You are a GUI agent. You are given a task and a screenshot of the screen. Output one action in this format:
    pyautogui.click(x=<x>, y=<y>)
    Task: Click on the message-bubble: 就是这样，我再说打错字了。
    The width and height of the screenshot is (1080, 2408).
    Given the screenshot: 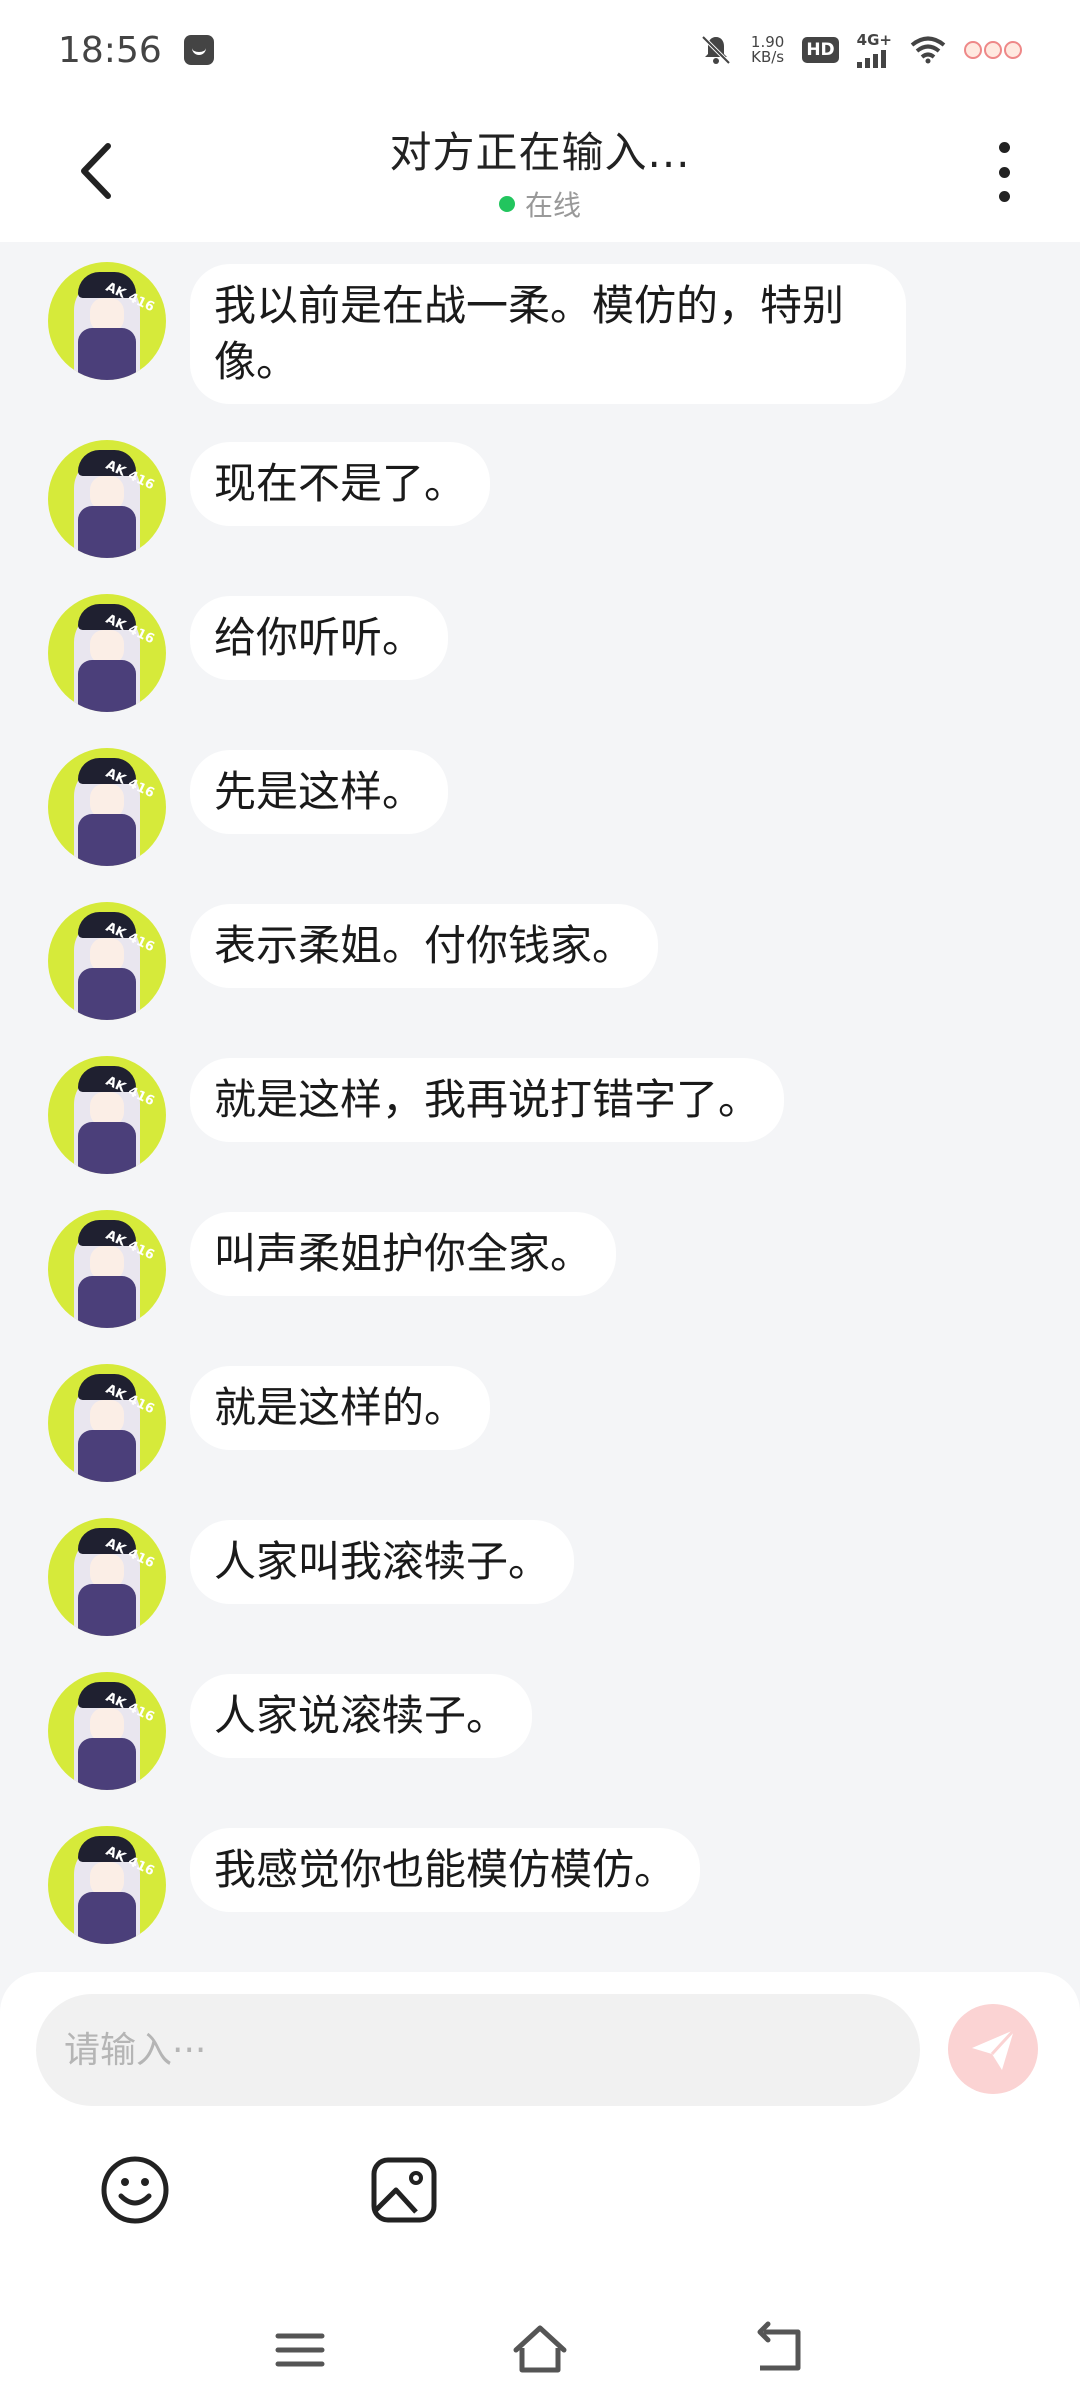 What is the action you would take?
    pyautogui.click(x=487, y=1100)
    